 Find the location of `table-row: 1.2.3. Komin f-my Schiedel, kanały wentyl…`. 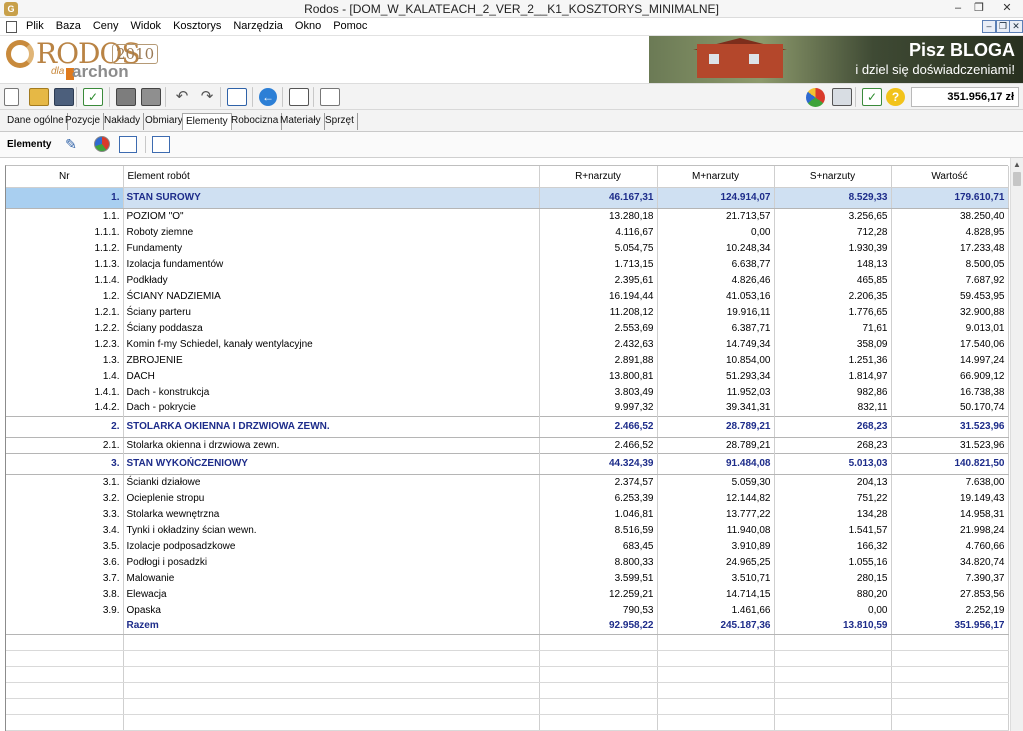

table-row: 1.2.3. Komin f-my Schiedel, kanały wentyl… is located at coordinates (507, 344).